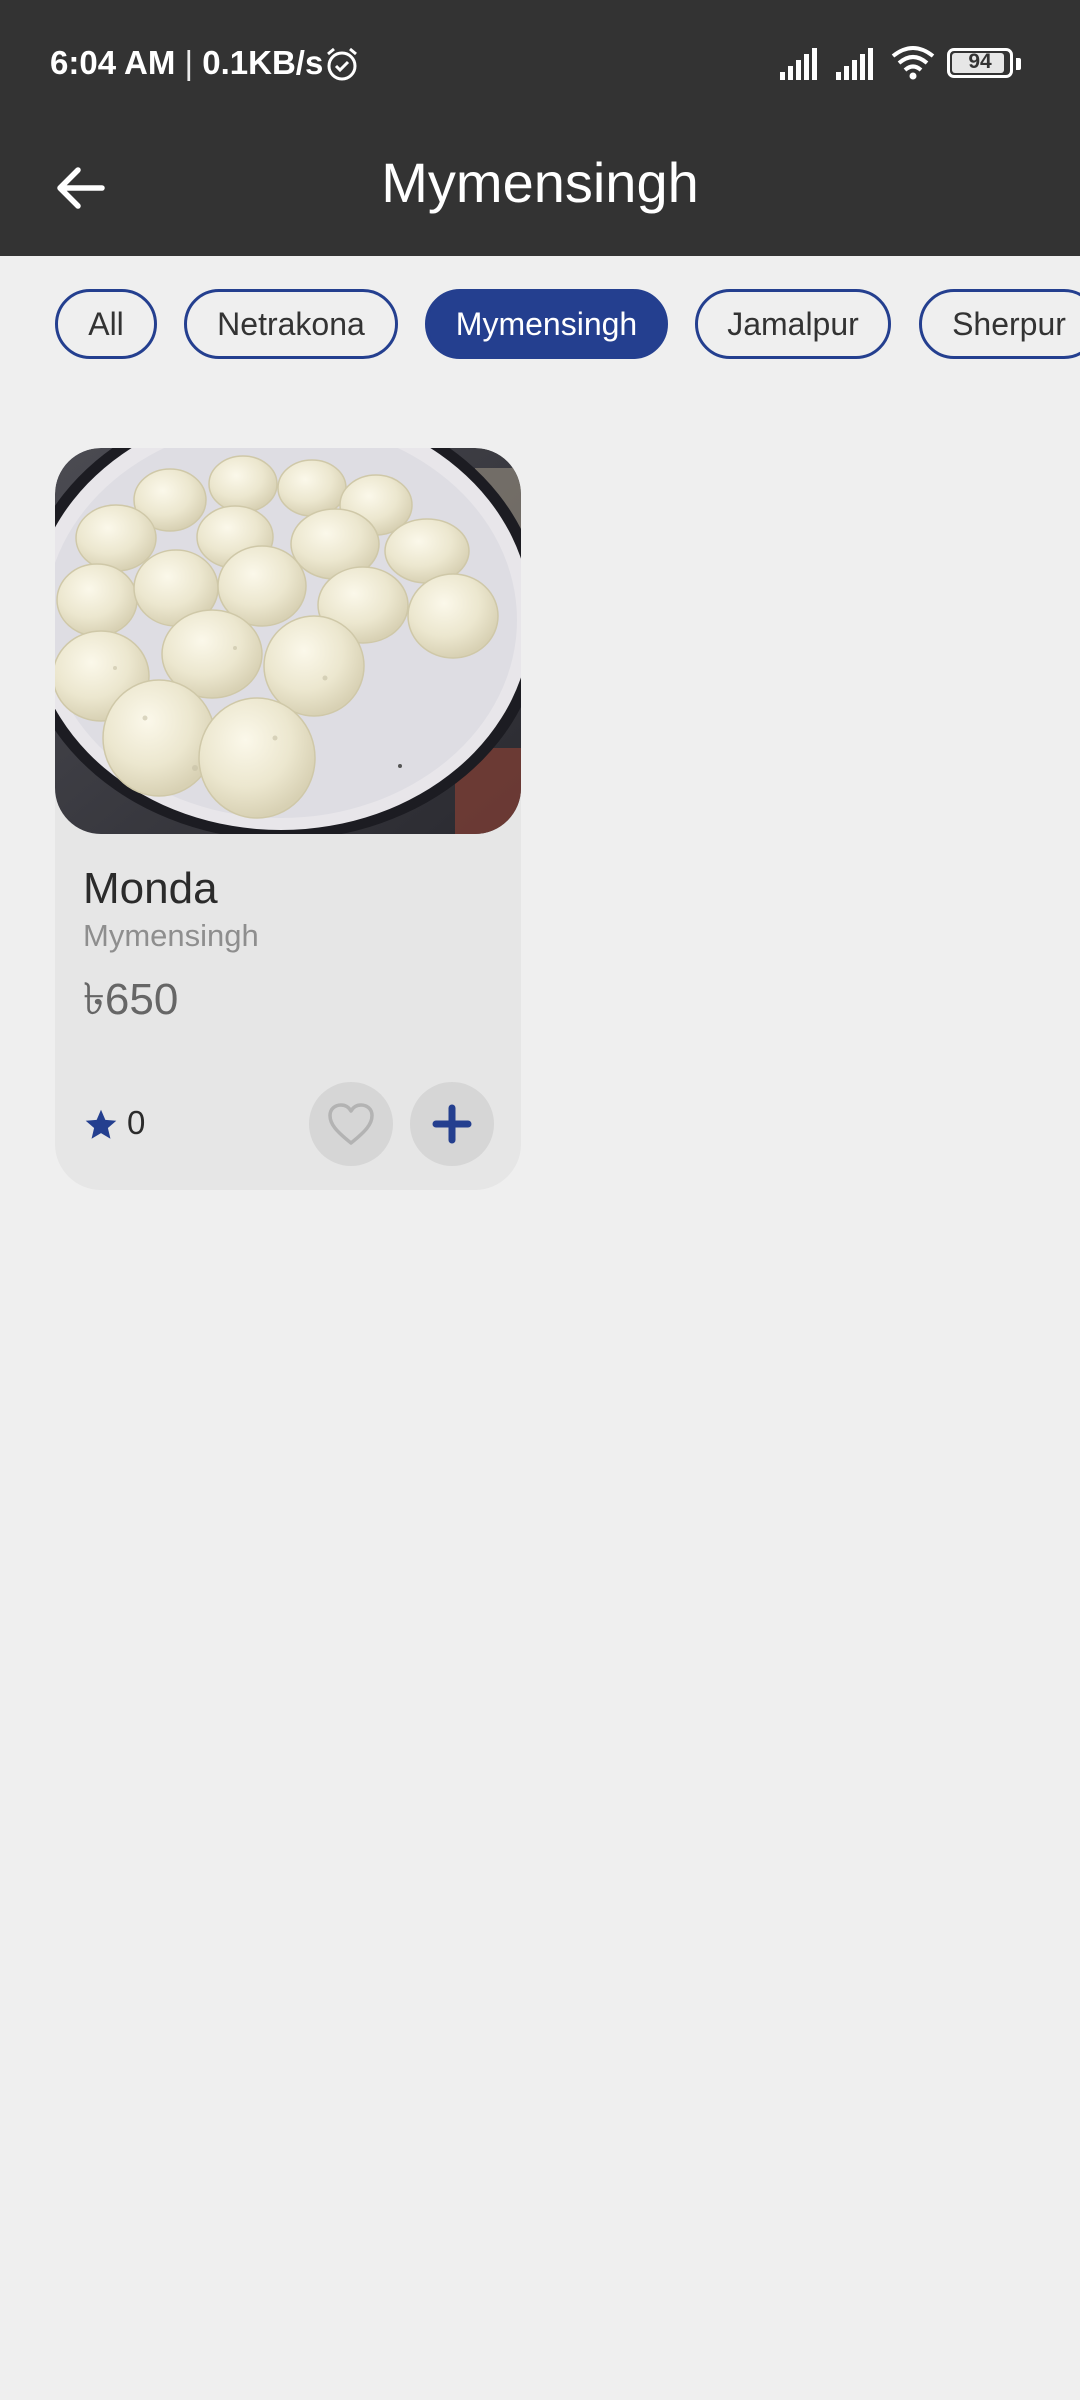 This screenshot has height=2400, width=1080. I want to click on filter-chip-jamalpur: Jamalpur, so click(793, 324).